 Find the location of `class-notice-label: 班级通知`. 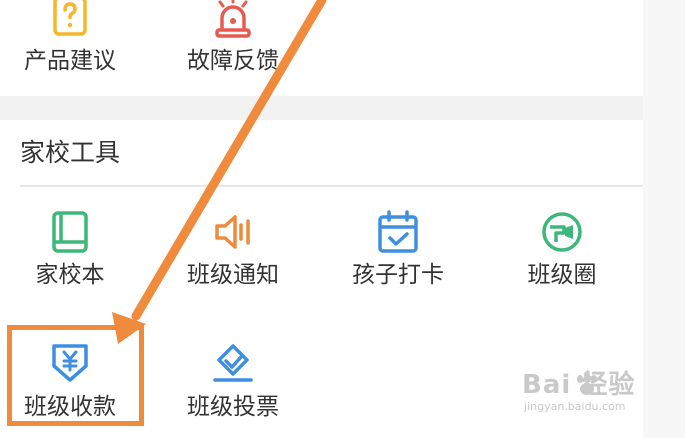

class-notice-label: 班级通知 is located at coordinates (233, 275).